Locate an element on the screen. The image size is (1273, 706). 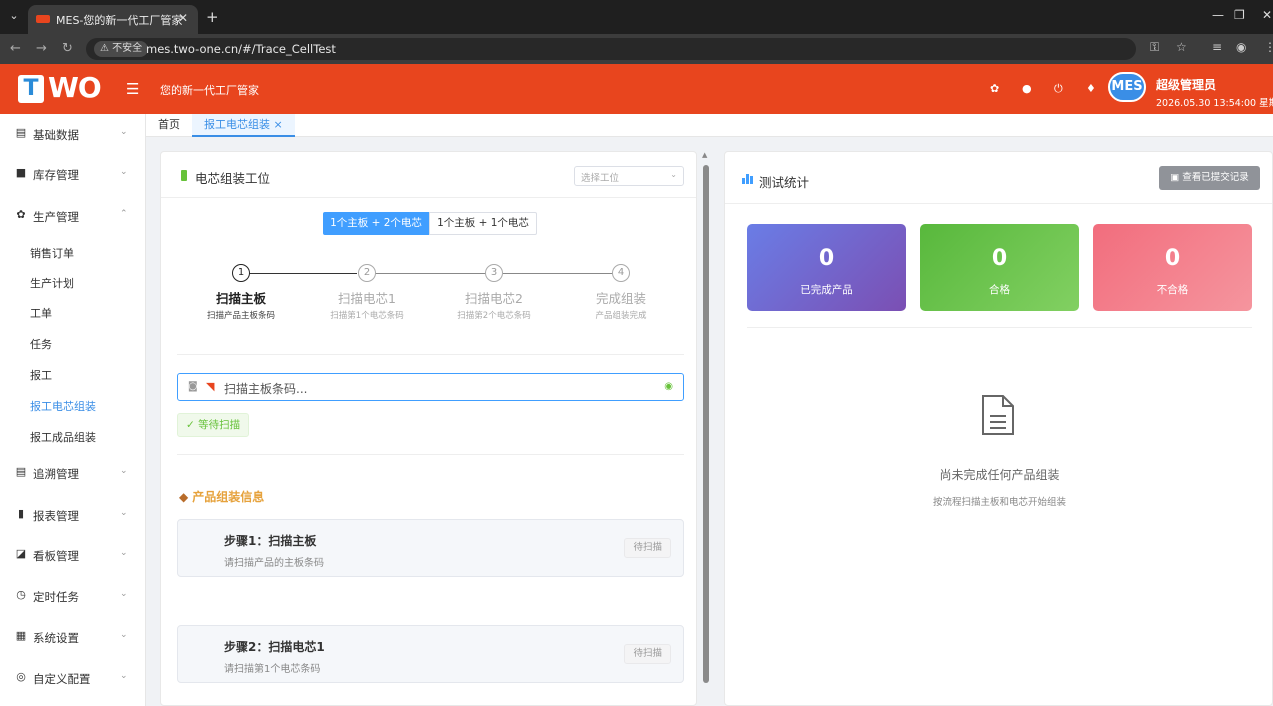
status-badge: ✓ 等待扫描 is located at coordinates (213, 425).